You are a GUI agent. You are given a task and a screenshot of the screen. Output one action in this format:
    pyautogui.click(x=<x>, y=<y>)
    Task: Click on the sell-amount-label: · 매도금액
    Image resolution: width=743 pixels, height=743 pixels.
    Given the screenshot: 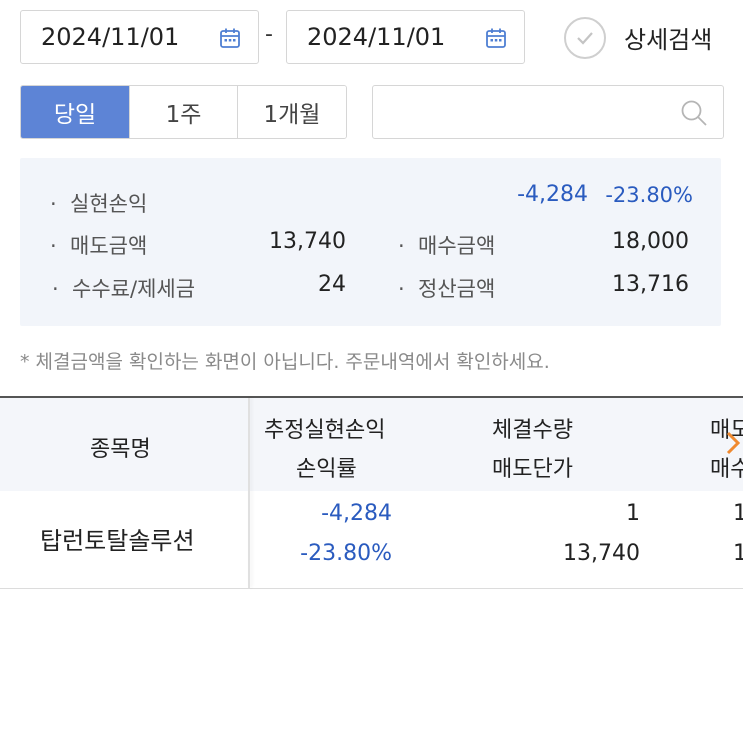 What is the action you would take?
    pyautogui.click(x=99, y=246)
    